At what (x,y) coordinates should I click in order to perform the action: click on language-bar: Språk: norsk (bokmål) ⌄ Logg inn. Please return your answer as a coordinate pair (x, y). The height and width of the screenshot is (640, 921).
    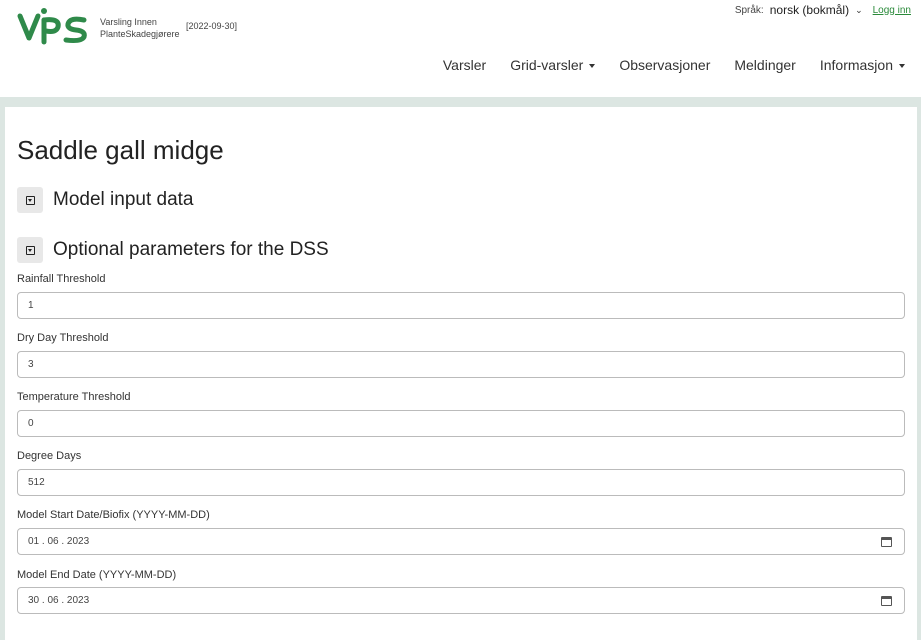
    Looking at the image, I should click on (823, 10).